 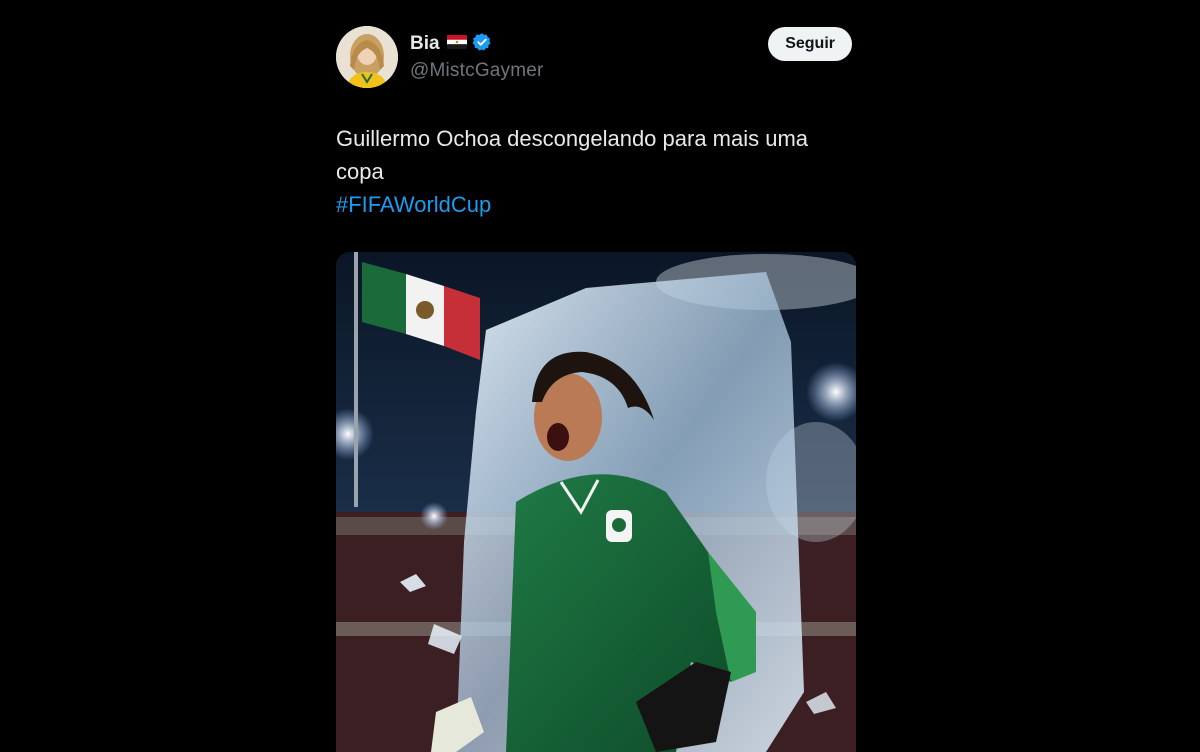 What do you see at coordinates (367, 57) in the screenshot?
I see `avatar` at bounding box center [367, 57].